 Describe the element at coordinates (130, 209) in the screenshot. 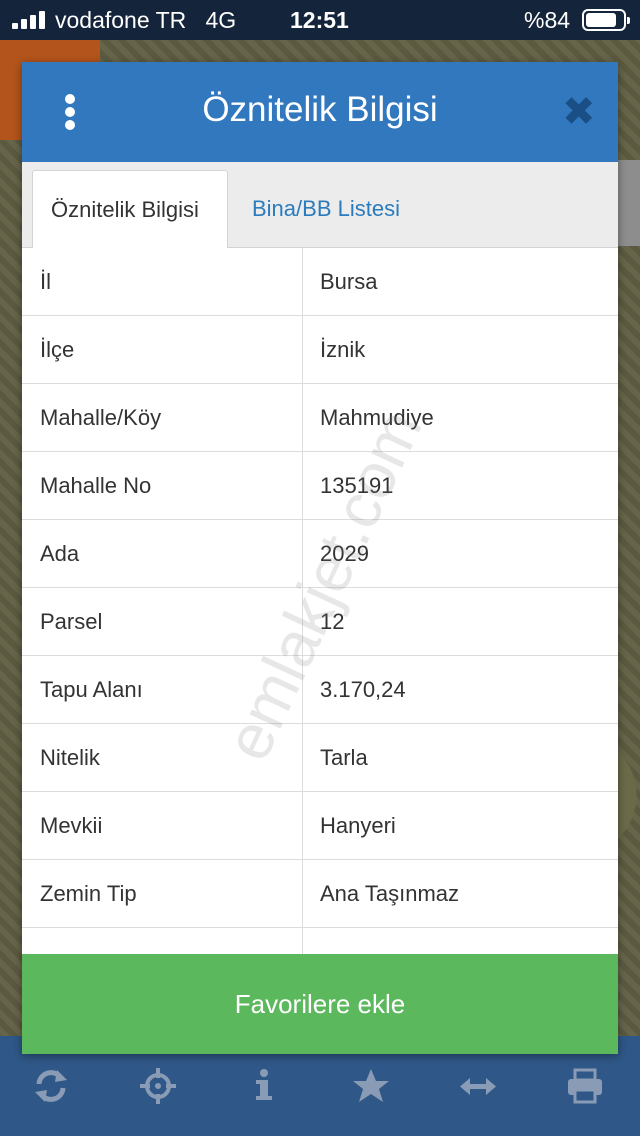

I see `tab-attribute-info: Öznitelik Bilgisi` at that location.